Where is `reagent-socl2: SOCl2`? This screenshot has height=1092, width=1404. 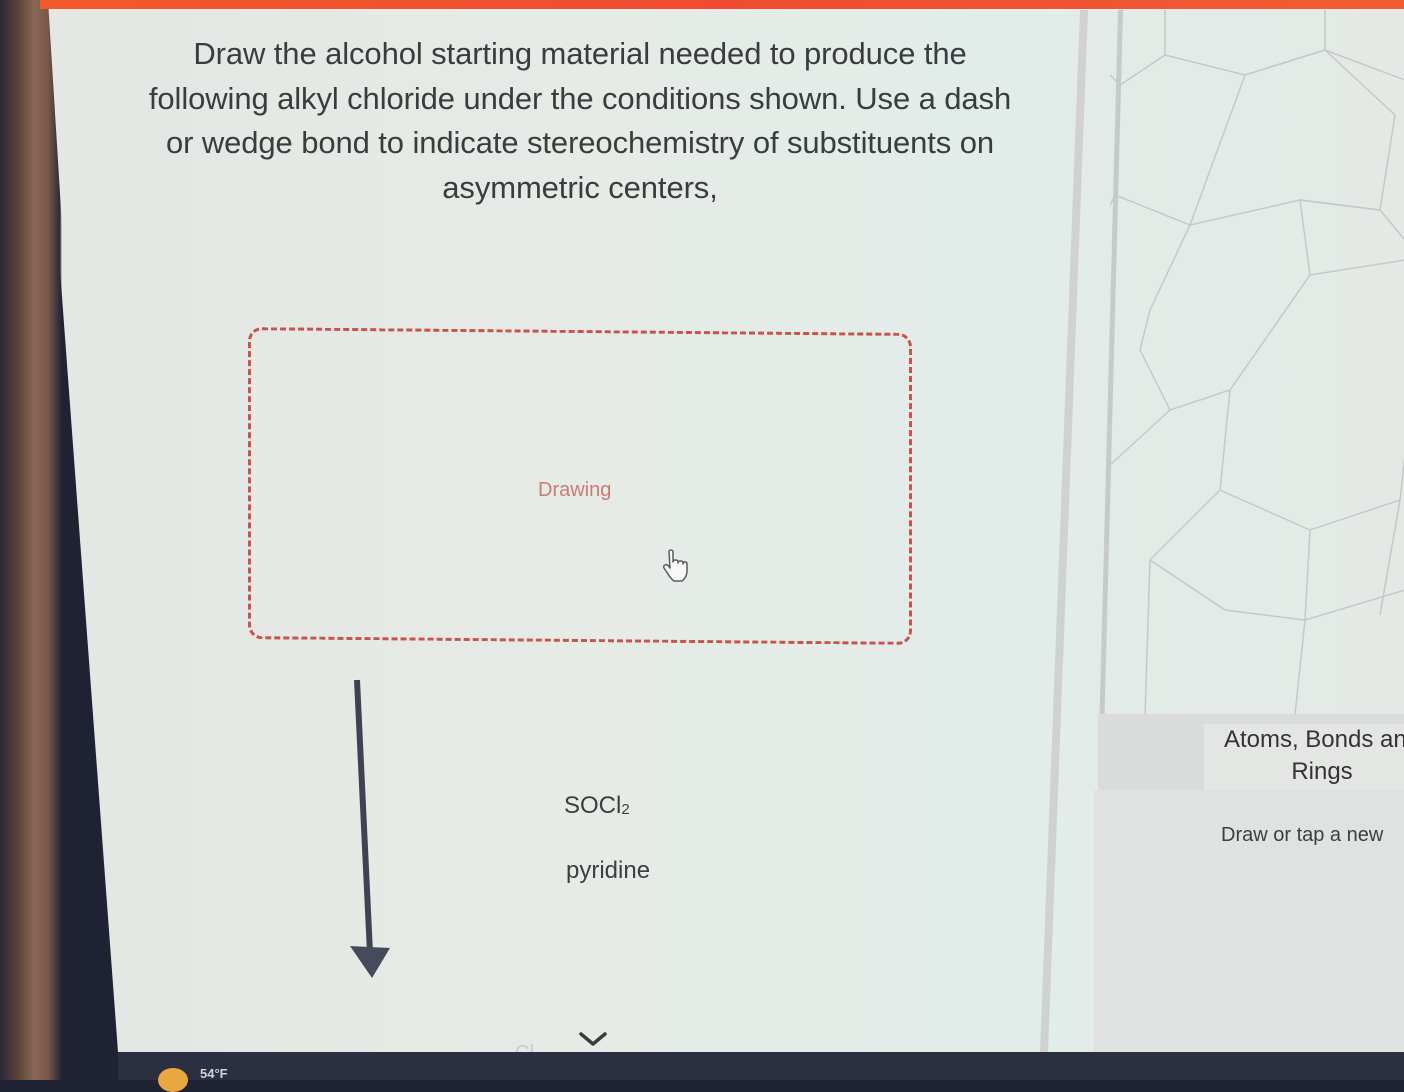
reagent-socl2: SOCl2 is located at coordinates (597, 806).